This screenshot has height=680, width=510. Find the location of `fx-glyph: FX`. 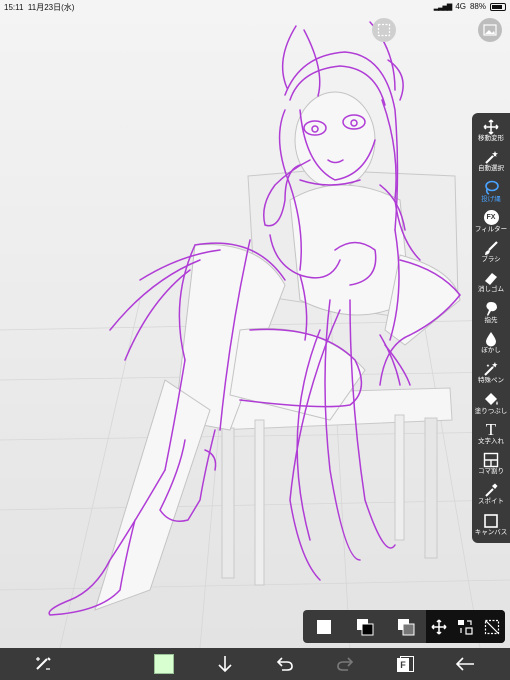

fx-glyph: FX is located at coordinates (491, 218).